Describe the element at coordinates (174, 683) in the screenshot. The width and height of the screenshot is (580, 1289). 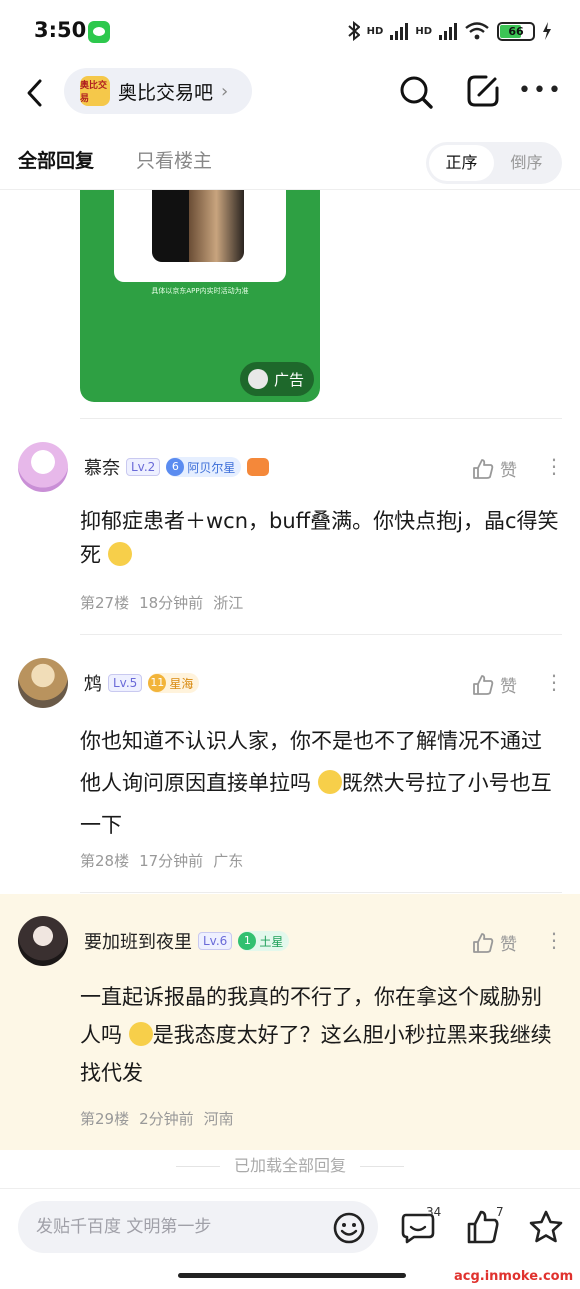
I see `member-badge: 11 星海` at that location.